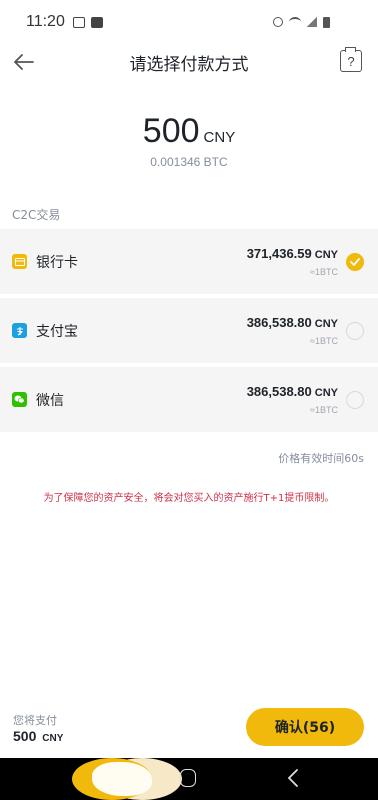  What do you see at coordinates (171, 131) in the screenshot?
I see `amount-value: 500` at bounding box center [171, 131].